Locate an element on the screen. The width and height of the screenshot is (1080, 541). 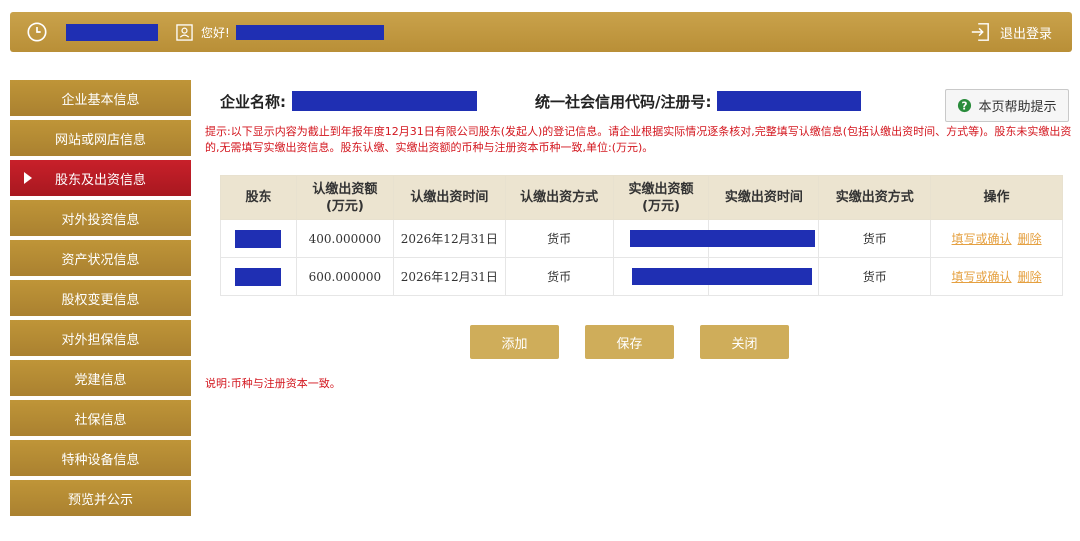
sidebar-item-social-security: 社保信息 is located at coordinates (100, 418).